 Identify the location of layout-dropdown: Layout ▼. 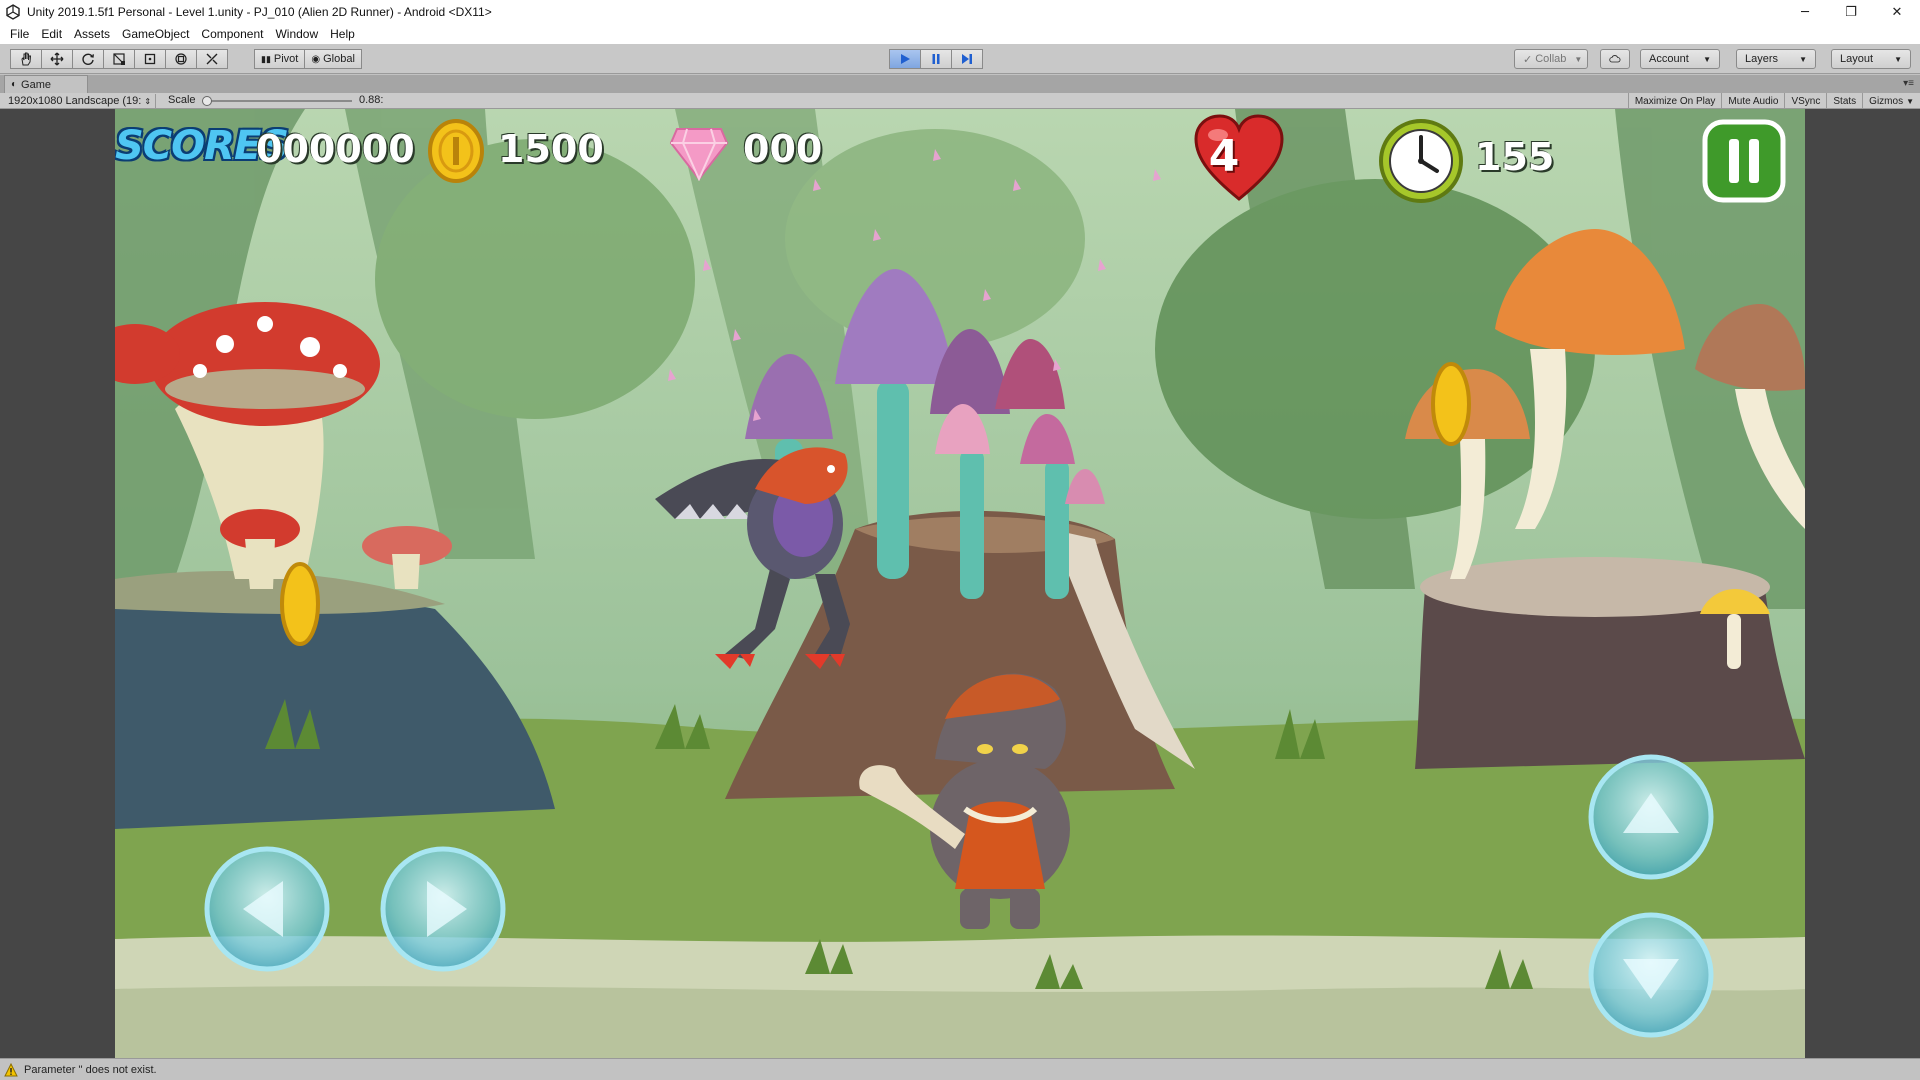
(1871, 59).